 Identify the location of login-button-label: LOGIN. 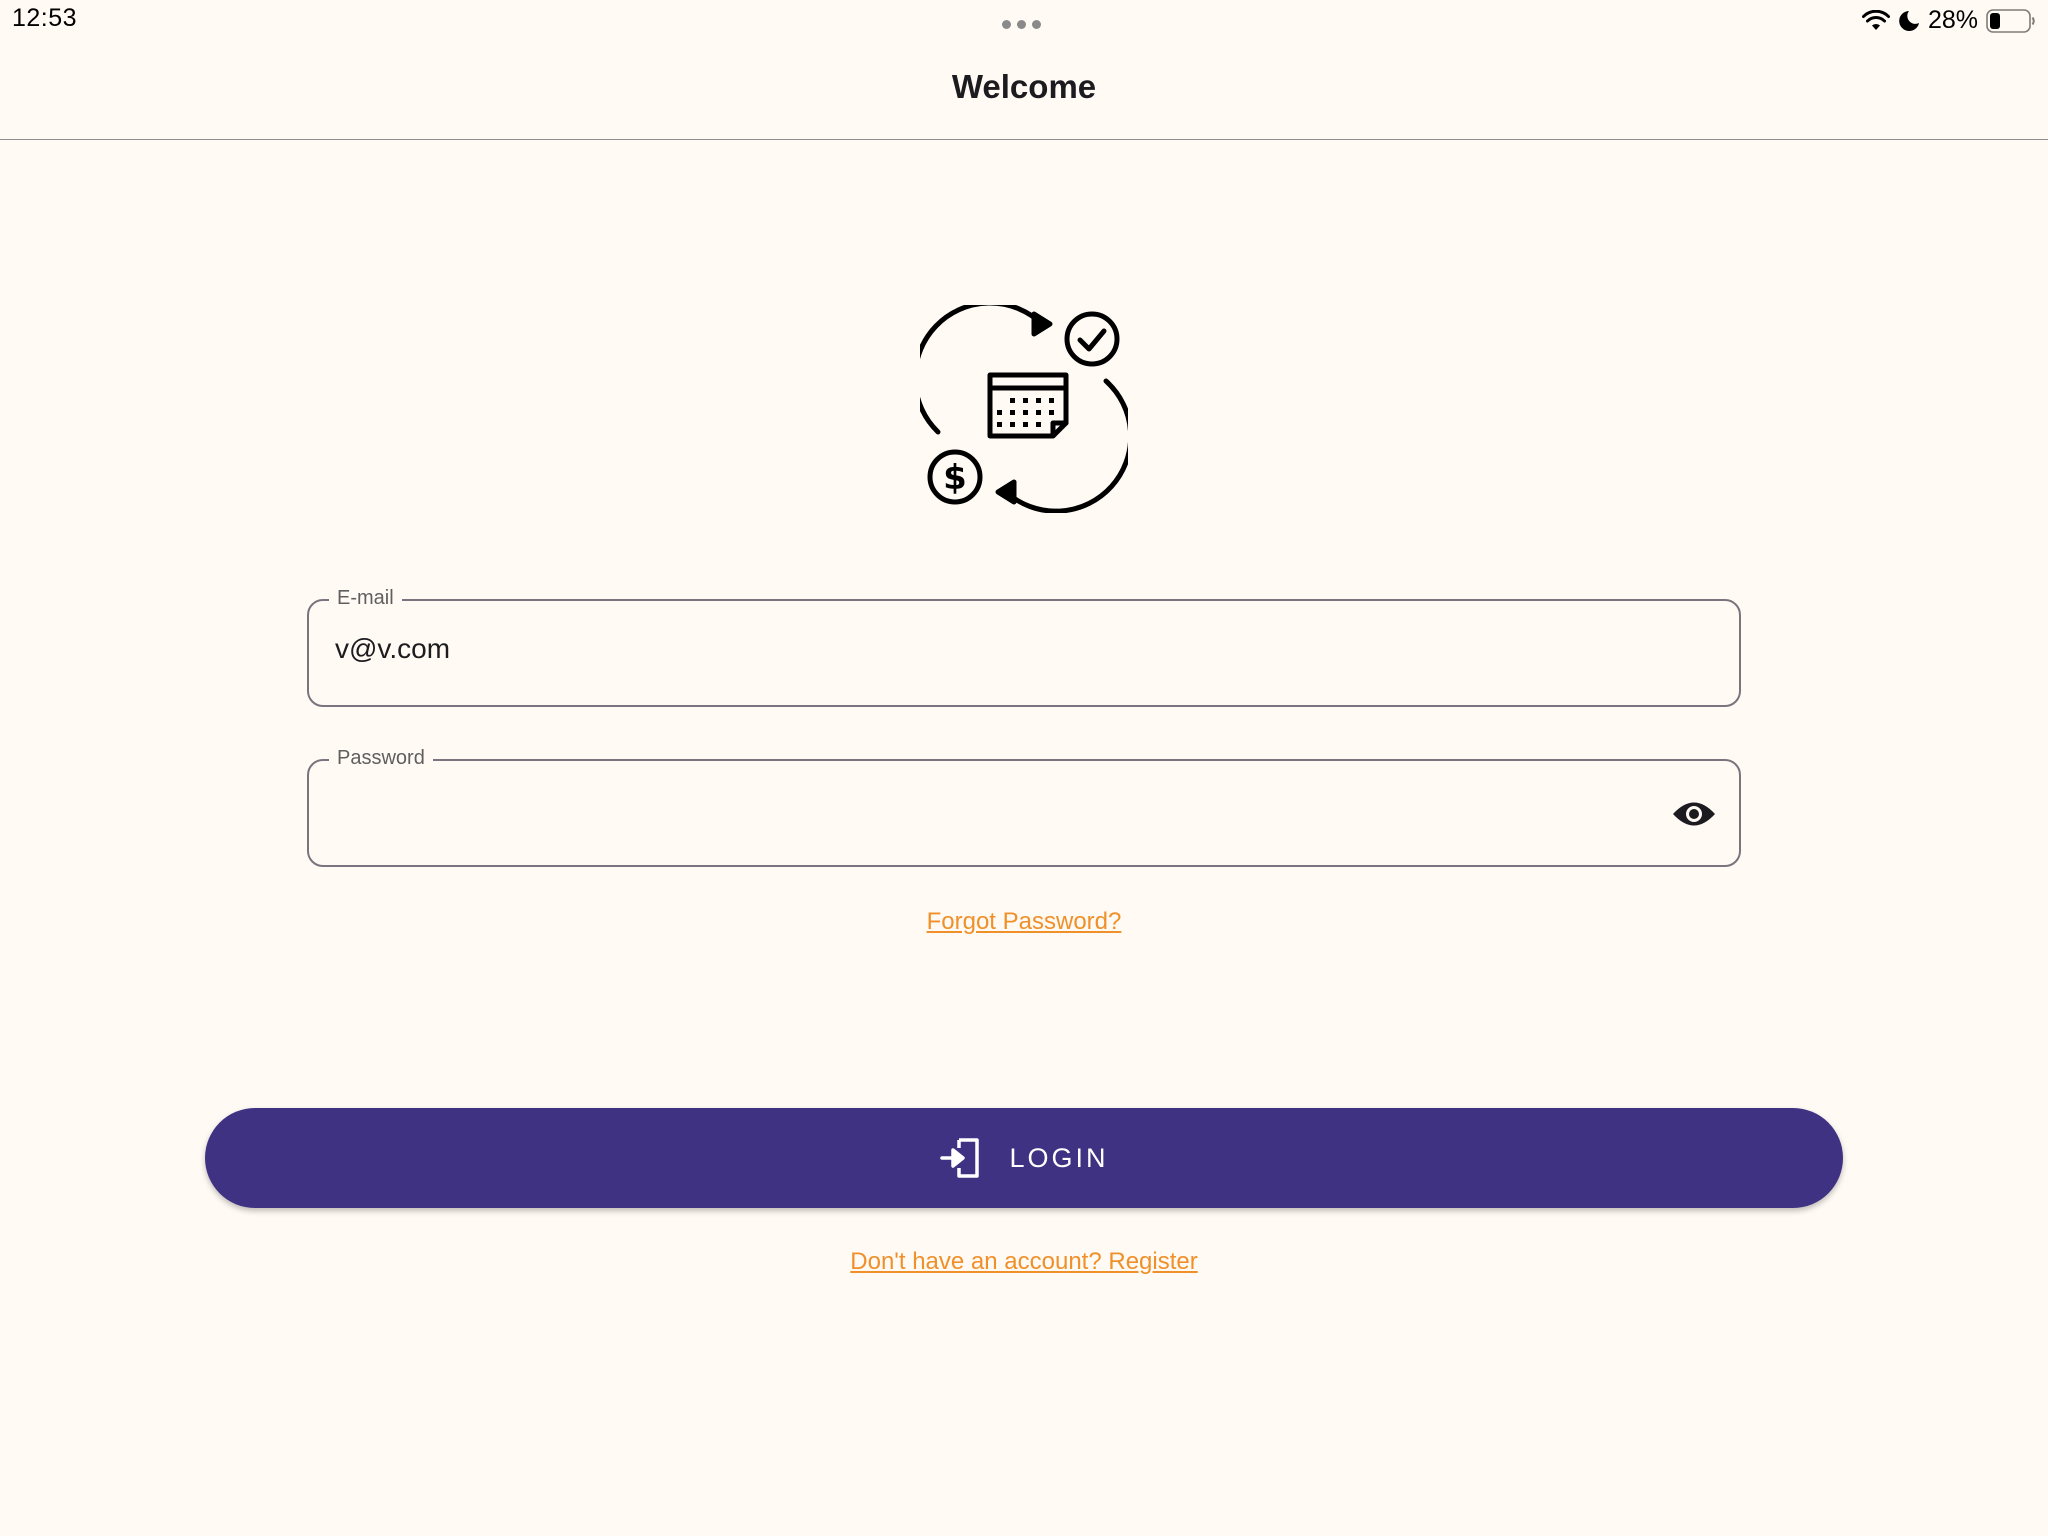
(1059, 1157).